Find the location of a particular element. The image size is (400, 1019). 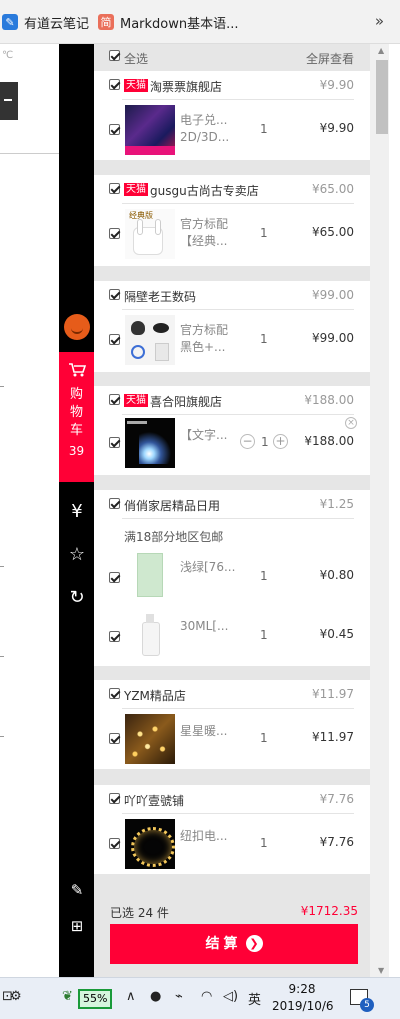

time: 9:28 is located at coordinates (302, 989).